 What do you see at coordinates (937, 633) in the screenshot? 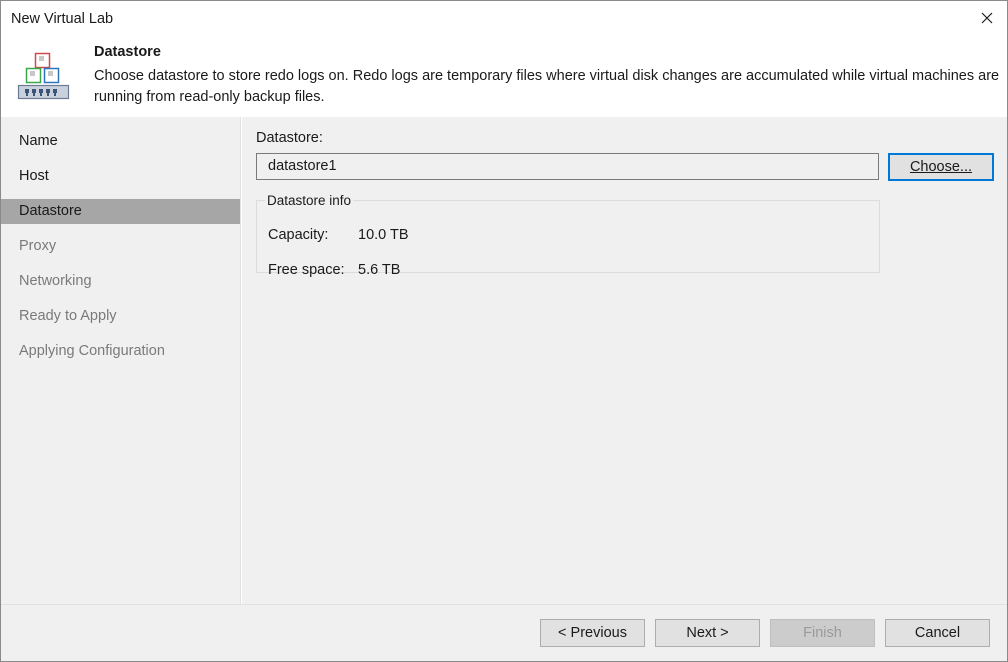
I see `cancel-button: Cancel` at bounding box center [937, 633].